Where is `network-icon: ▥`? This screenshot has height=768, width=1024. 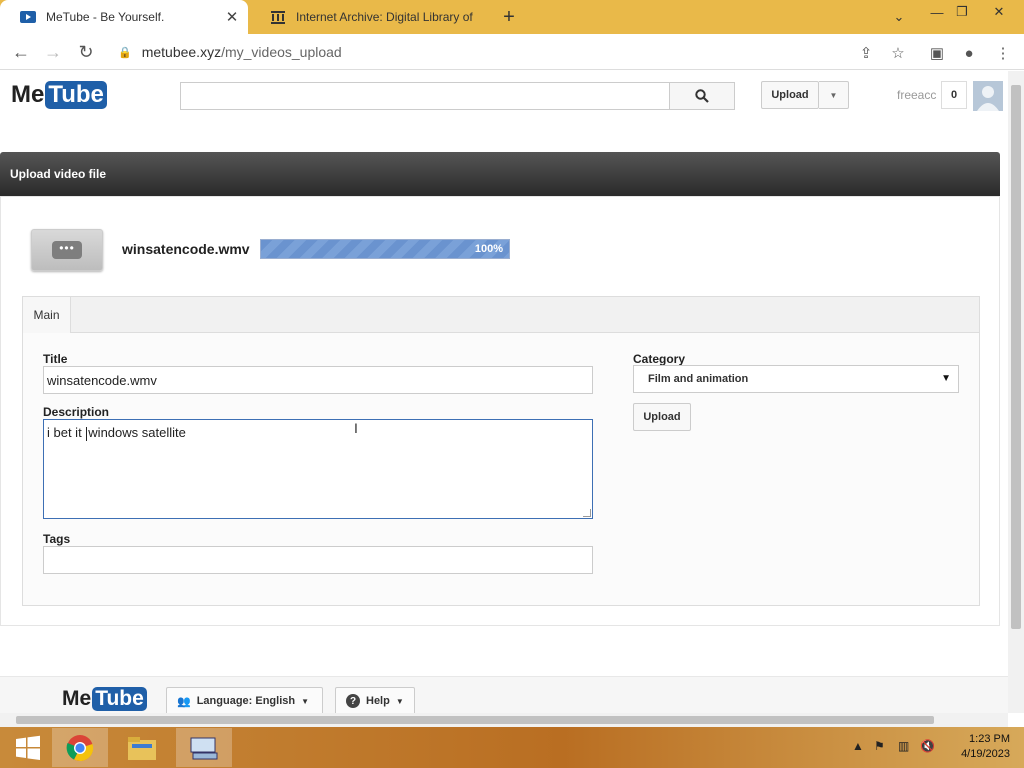 network-icon: ▥ is located at coordinates (903, 746).